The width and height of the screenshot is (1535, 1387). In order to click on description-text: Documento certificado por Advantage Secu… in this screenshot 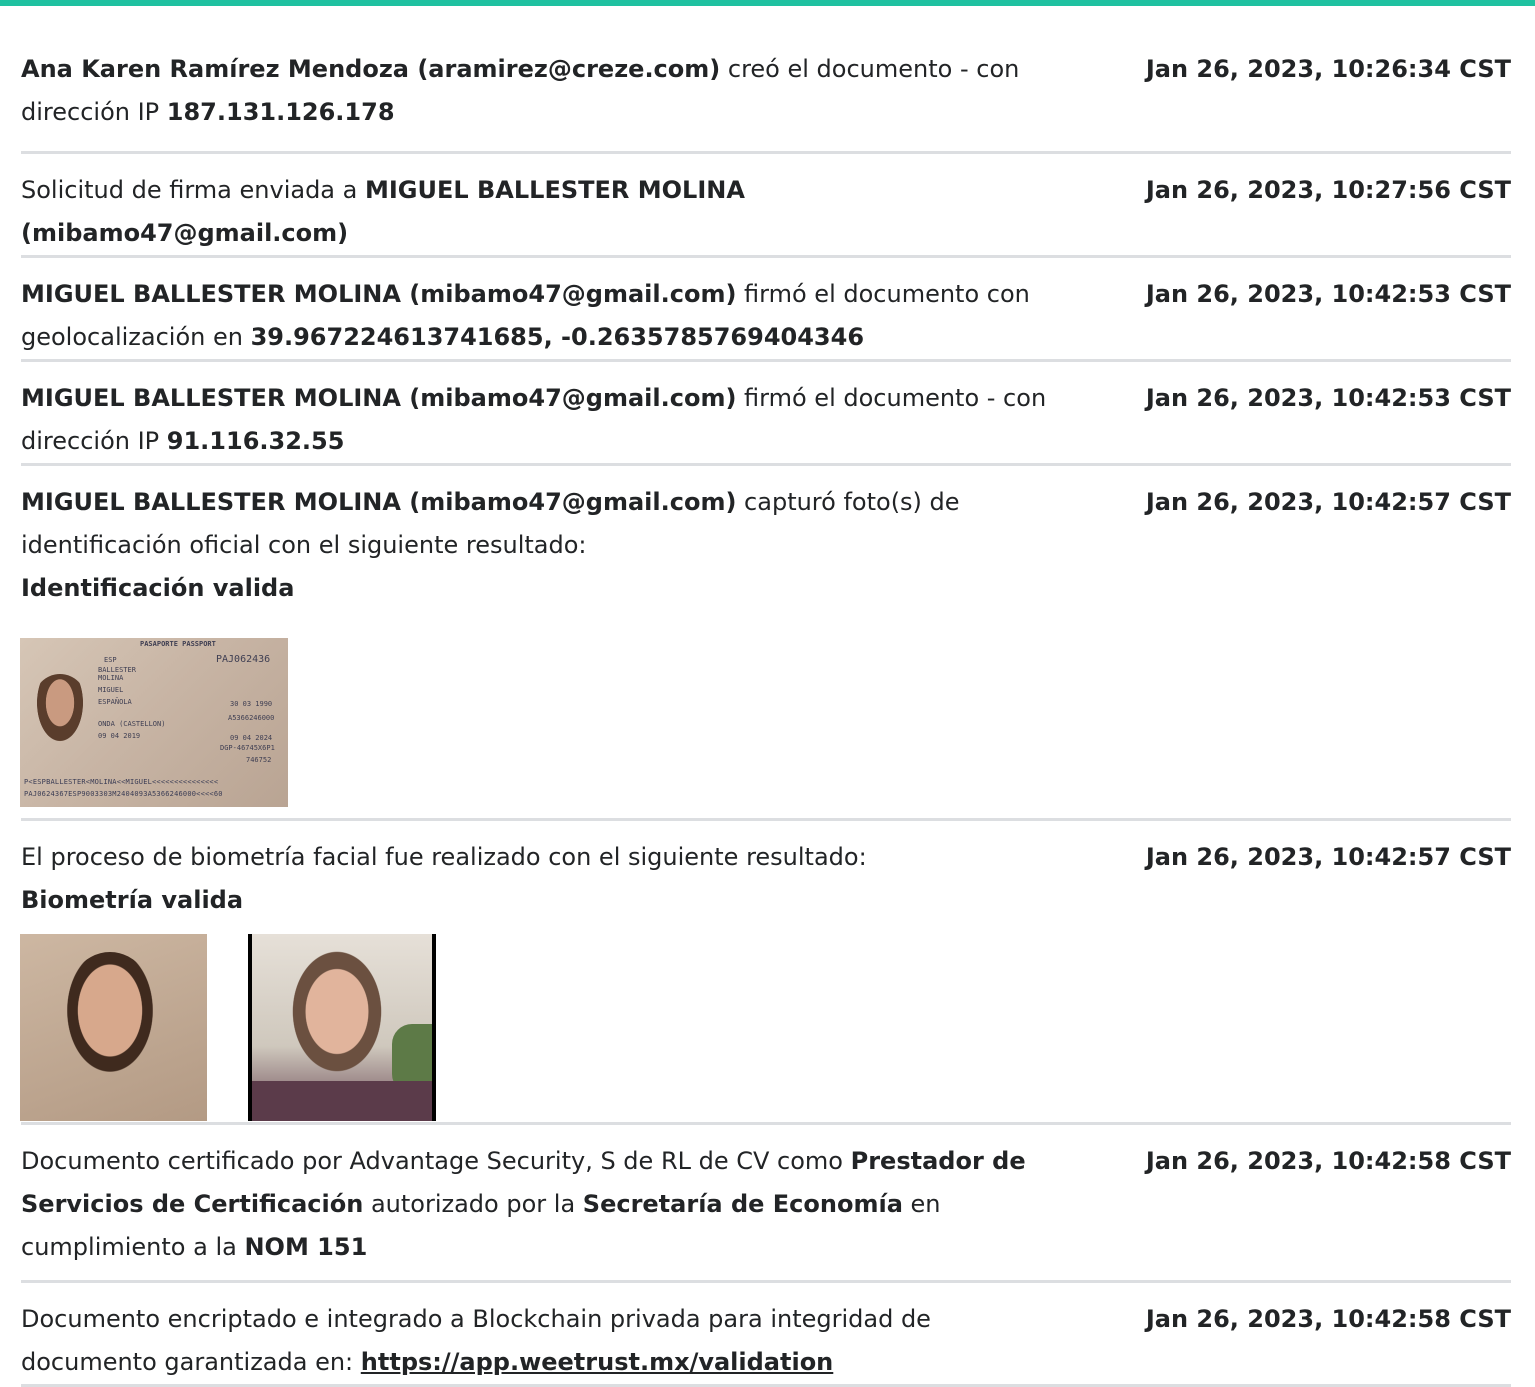, I will do `click(436, 1161)`.